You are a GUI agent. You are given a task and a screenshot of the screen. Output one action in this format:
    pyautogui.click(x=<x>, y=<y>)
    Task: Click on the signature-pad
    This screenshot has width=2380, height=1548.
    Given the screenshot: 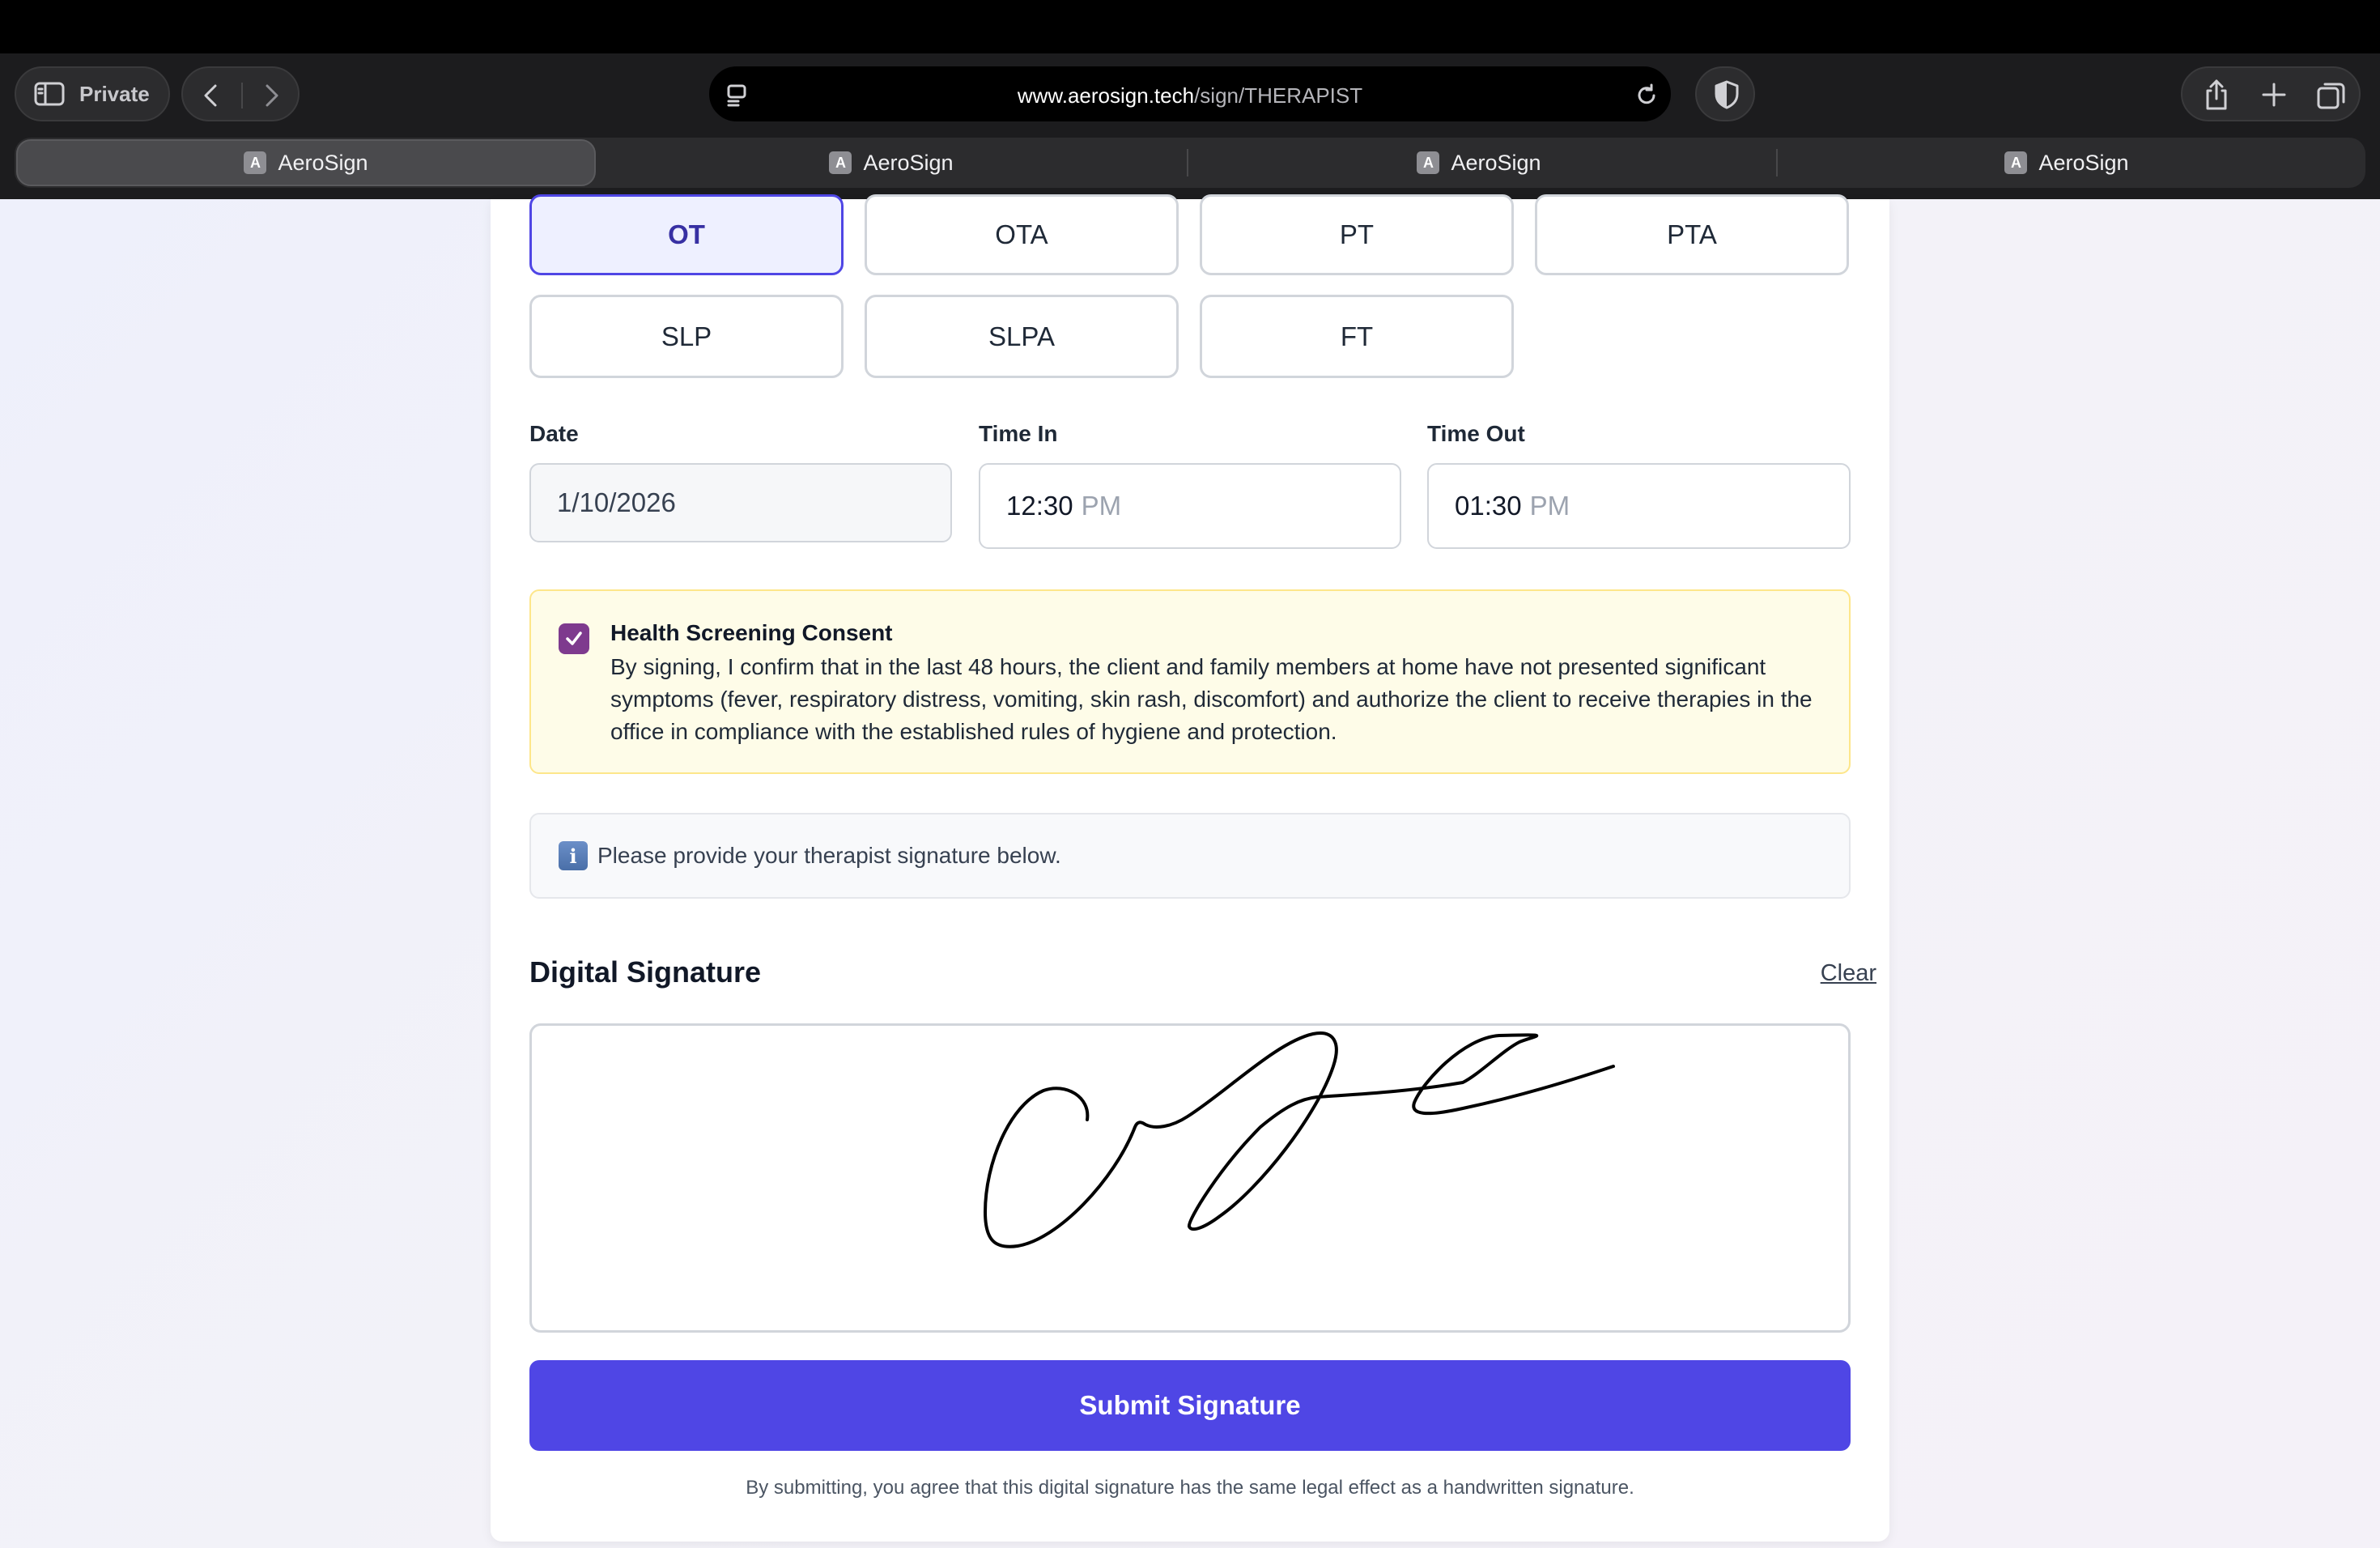 What is the action you would take?
    pyautogui.click(x=1190, y=1178)
    